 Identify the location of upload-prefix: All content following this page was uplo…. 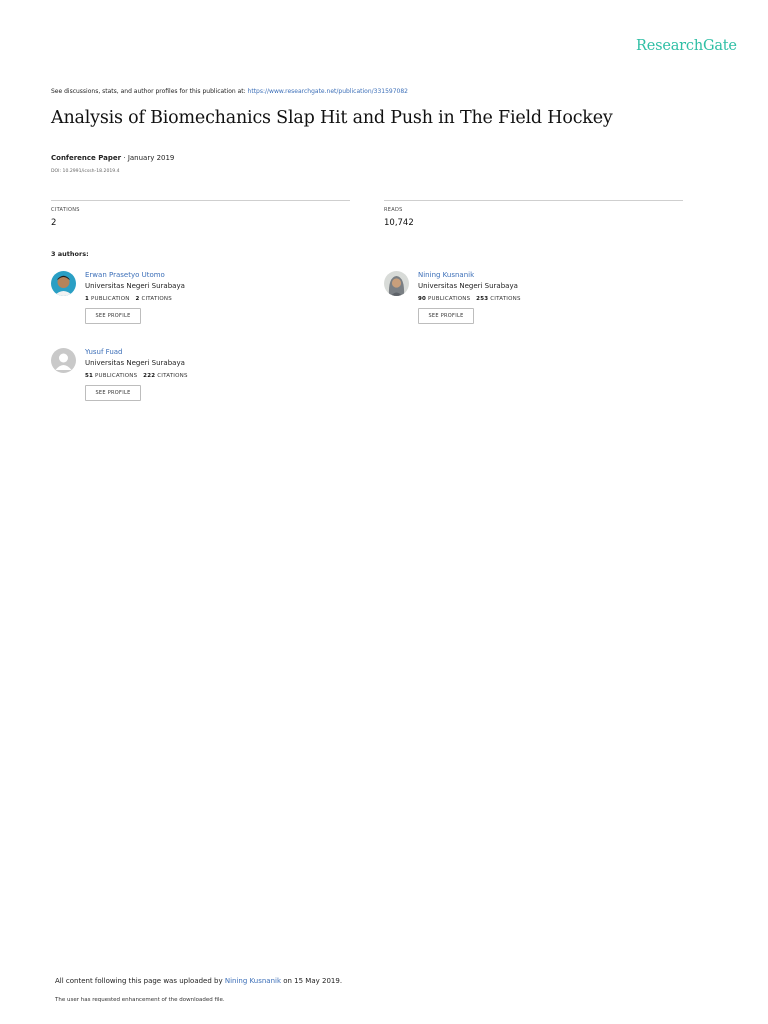
(140, 981).